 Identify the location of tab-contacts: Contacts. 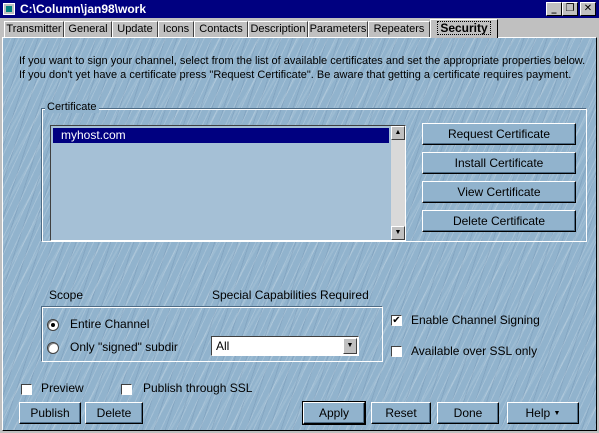
(221, 29).